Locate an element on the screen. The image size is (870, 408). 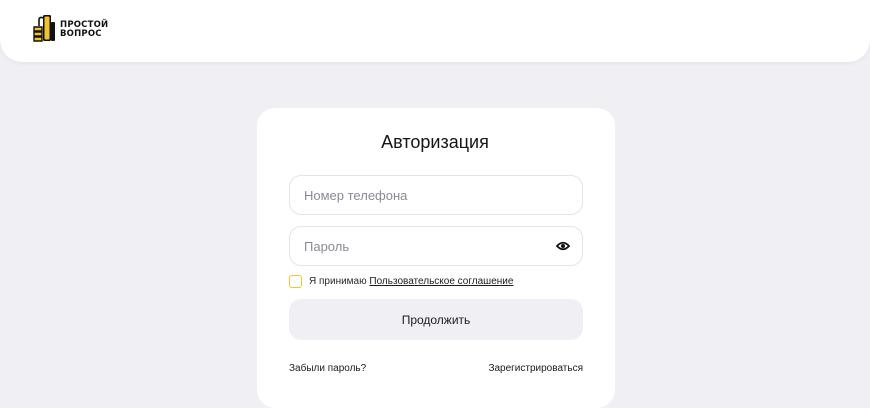
password-field is located at coordinates (436, 246).